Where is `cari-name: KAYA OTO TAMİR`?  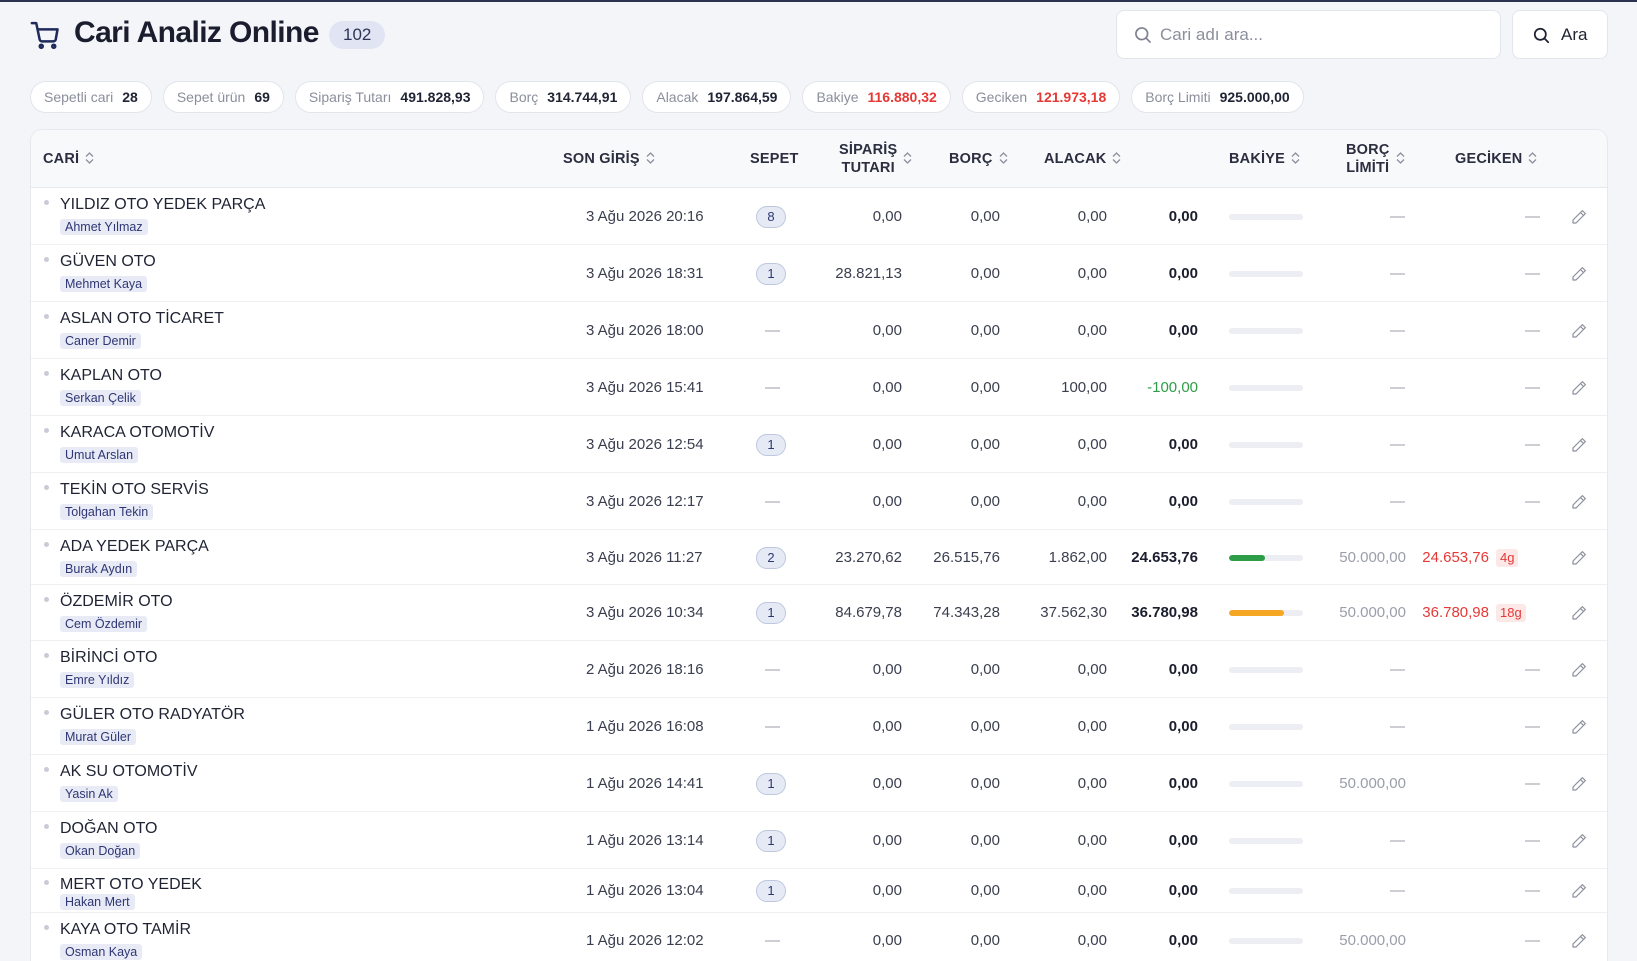
cari-name: KAYA OTO TAMİR is located at coordinates (125, 930).